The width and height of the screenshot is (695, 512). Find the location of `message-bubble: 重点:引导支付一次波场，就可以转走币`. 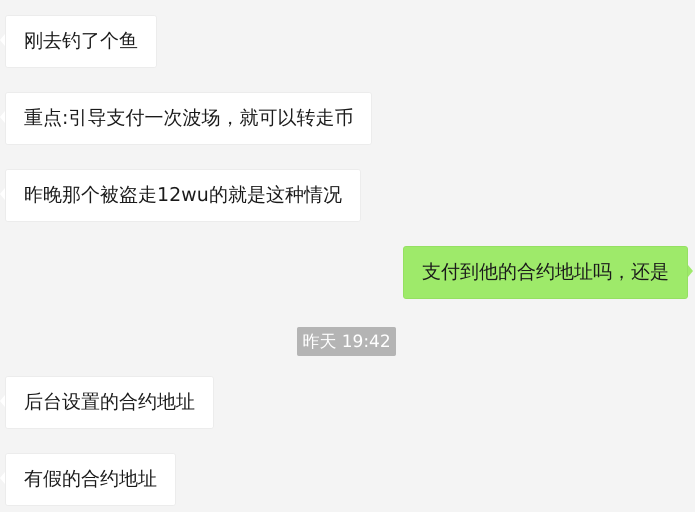

message-bubble: 重点:引导支付一次波场，就可以转走币 is located at coordinates (188, 118).